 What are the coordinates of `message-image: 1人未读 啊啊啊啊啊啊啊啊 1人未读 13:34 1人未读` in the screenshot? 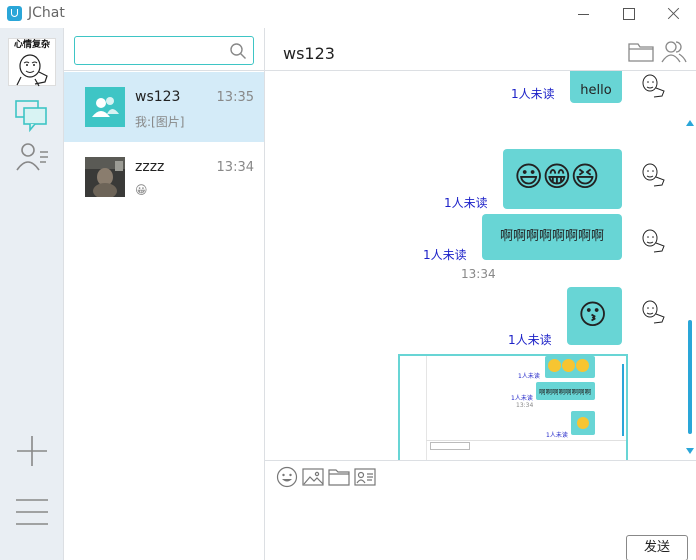 It's located at (513, 407).